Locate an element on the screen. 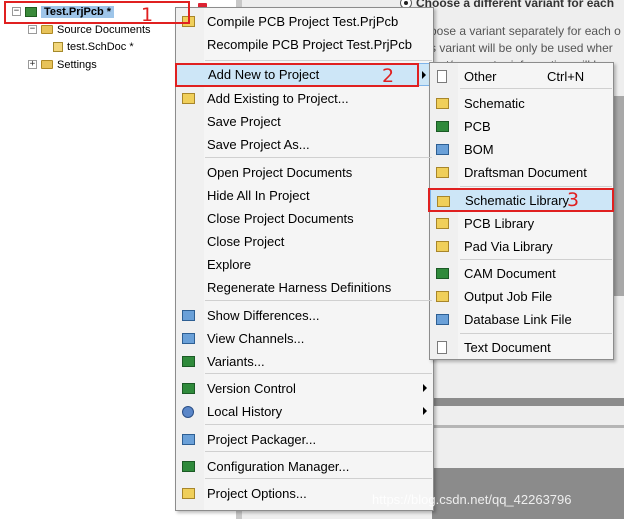  variant-option-label: Choose a different variant for each is located at coordinates (515, 5).